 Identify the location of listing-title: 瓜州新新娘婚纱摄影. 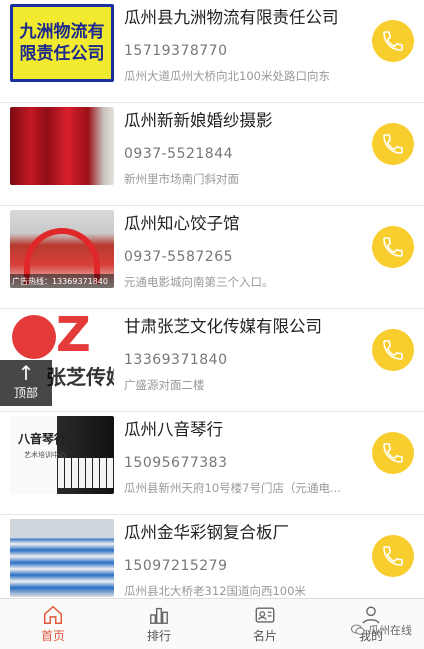
(198, 119).